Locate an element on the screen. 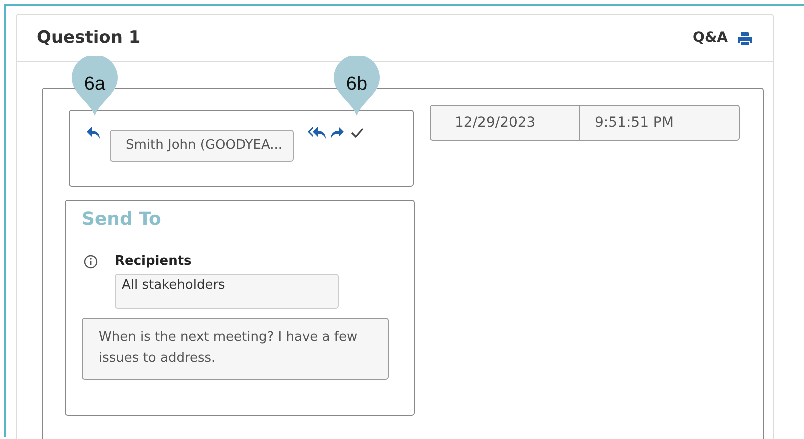 The width and height of the screenshot is (804, 439). section-title: Send To is located at coordinates (122, 219).